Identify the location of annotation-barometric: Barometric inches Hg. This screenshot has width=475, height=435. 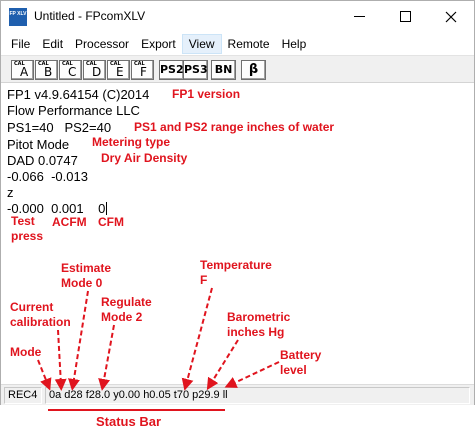
(259, 324).